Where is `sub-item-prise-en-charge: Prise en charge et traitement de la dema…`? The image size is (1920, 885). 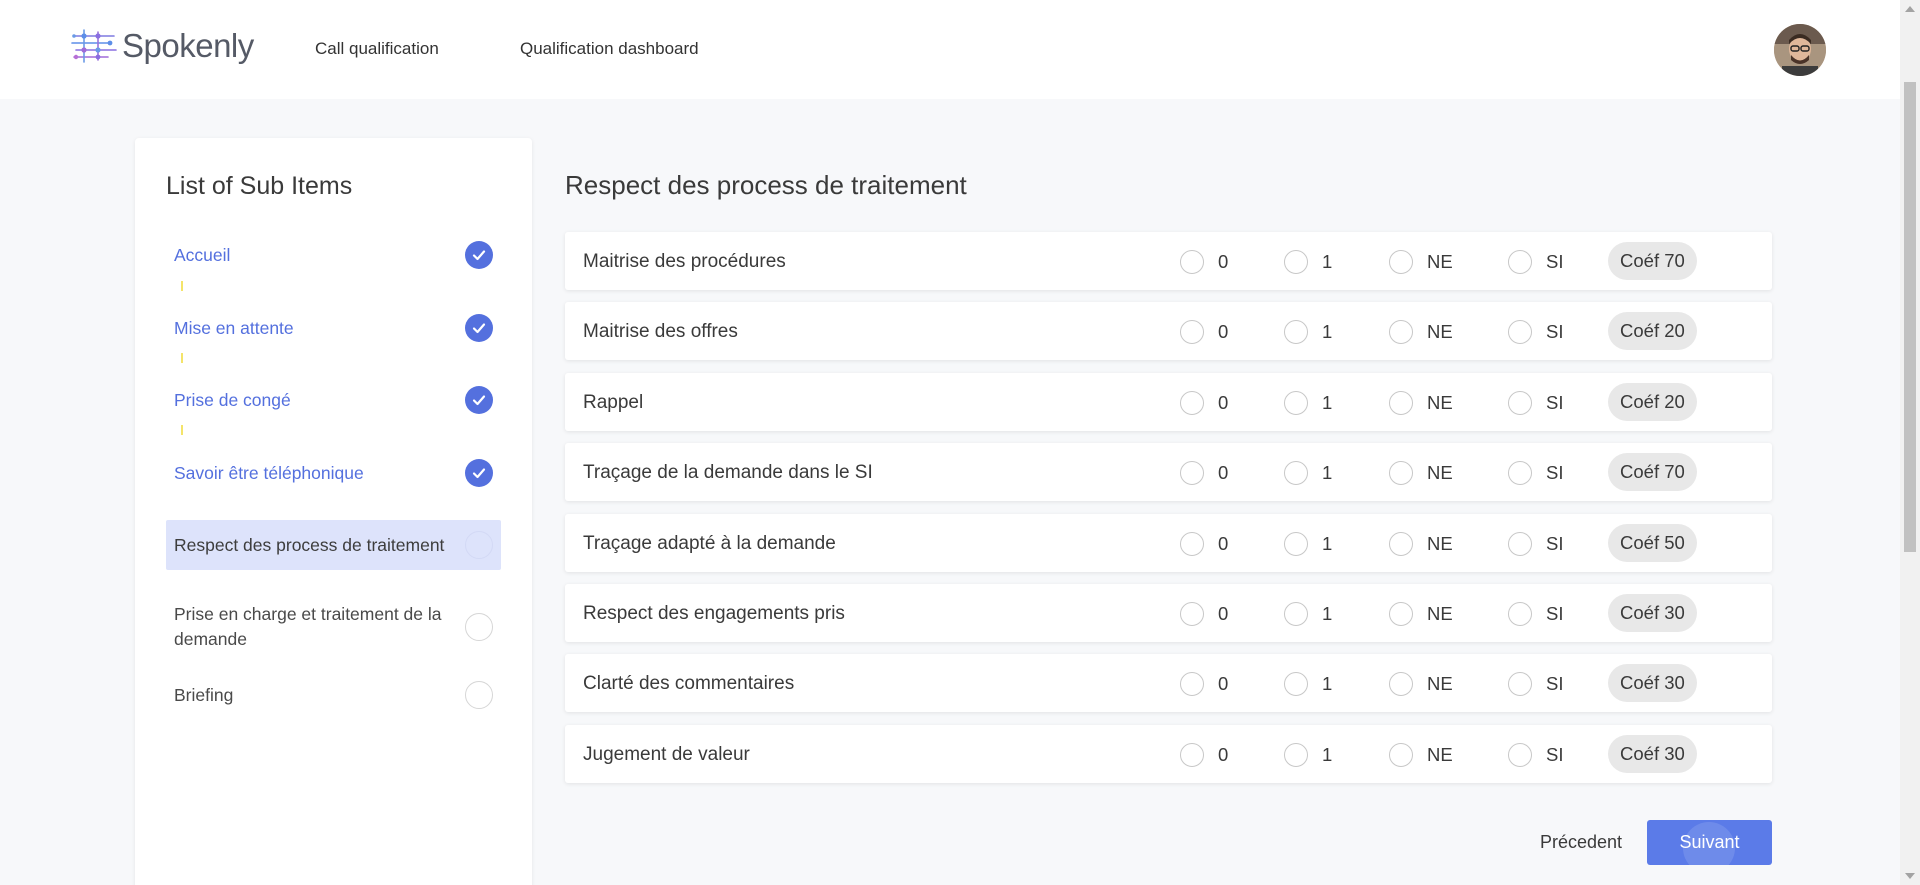 sub-item-prise-en-charge: Prise en charge et traitement de la dema… is located at coordinates (333, 627).